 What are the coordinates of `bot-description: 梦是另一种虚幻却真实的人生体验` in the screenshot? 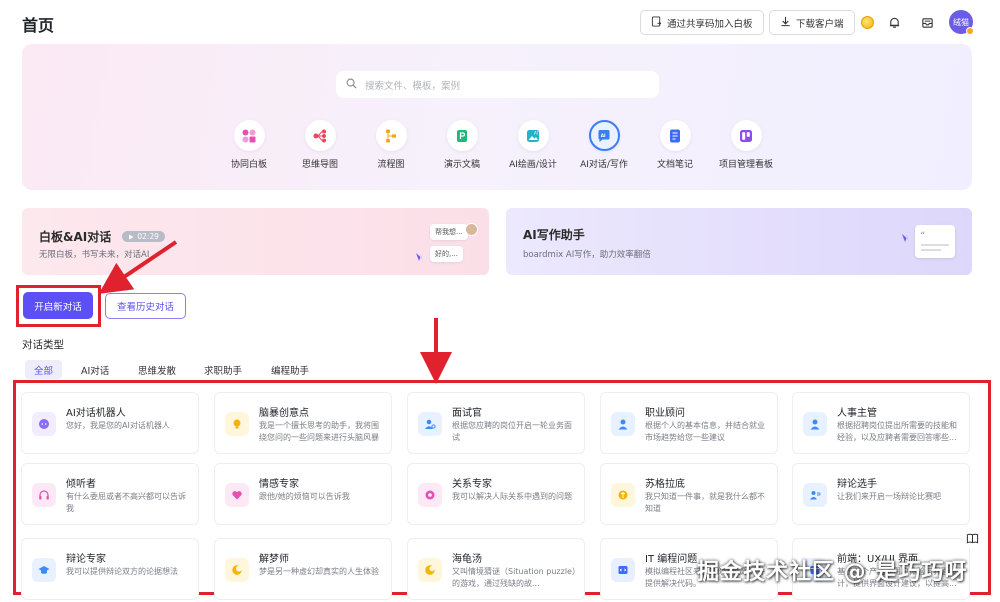 It's located at (319, 571).